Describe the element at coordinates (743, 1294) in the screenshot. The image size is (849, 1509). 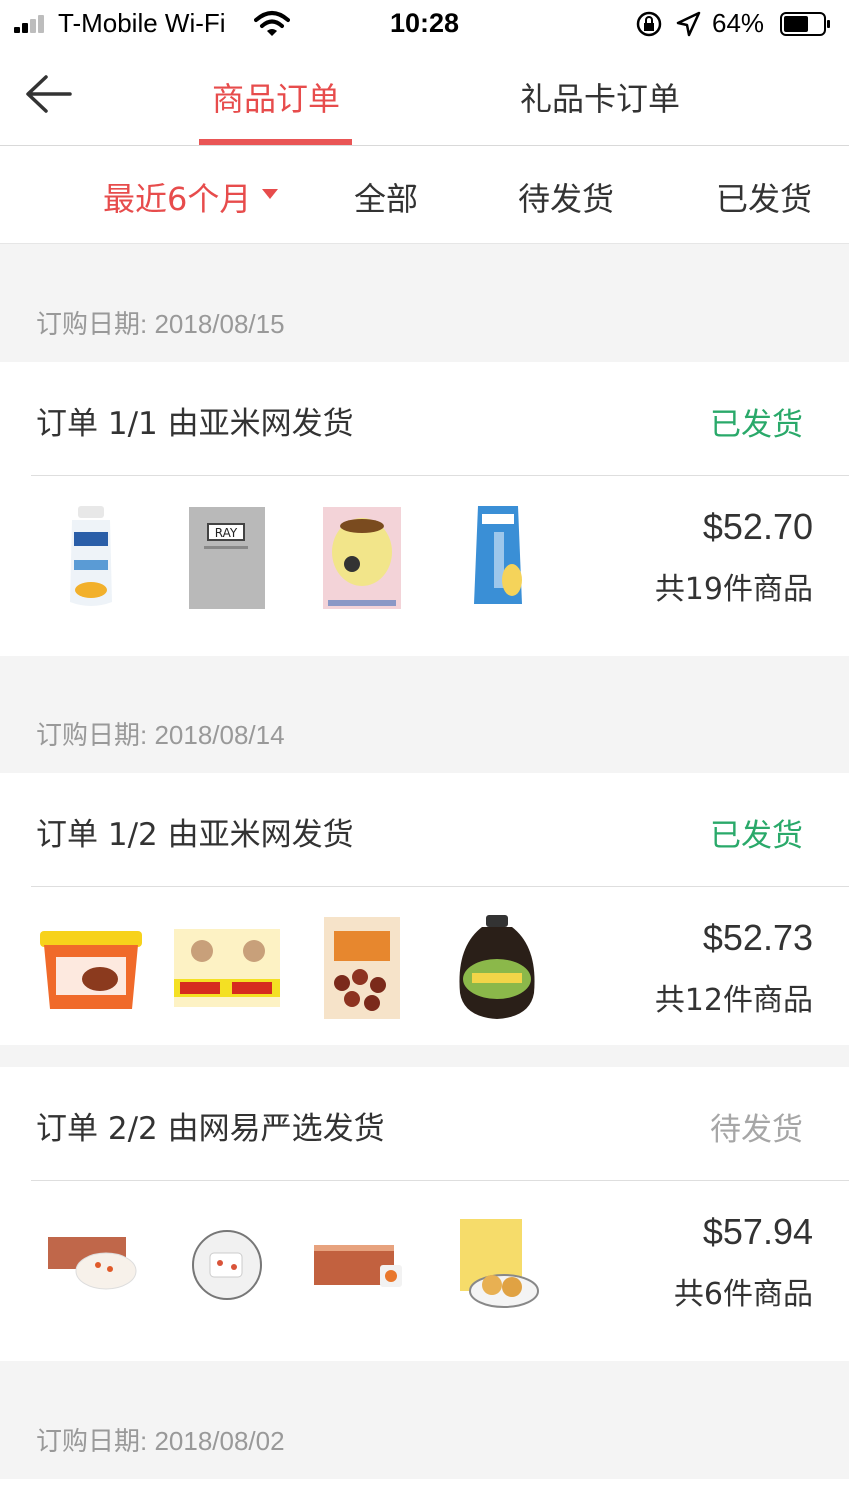
I see `item-count: 共6件商品` at that location.